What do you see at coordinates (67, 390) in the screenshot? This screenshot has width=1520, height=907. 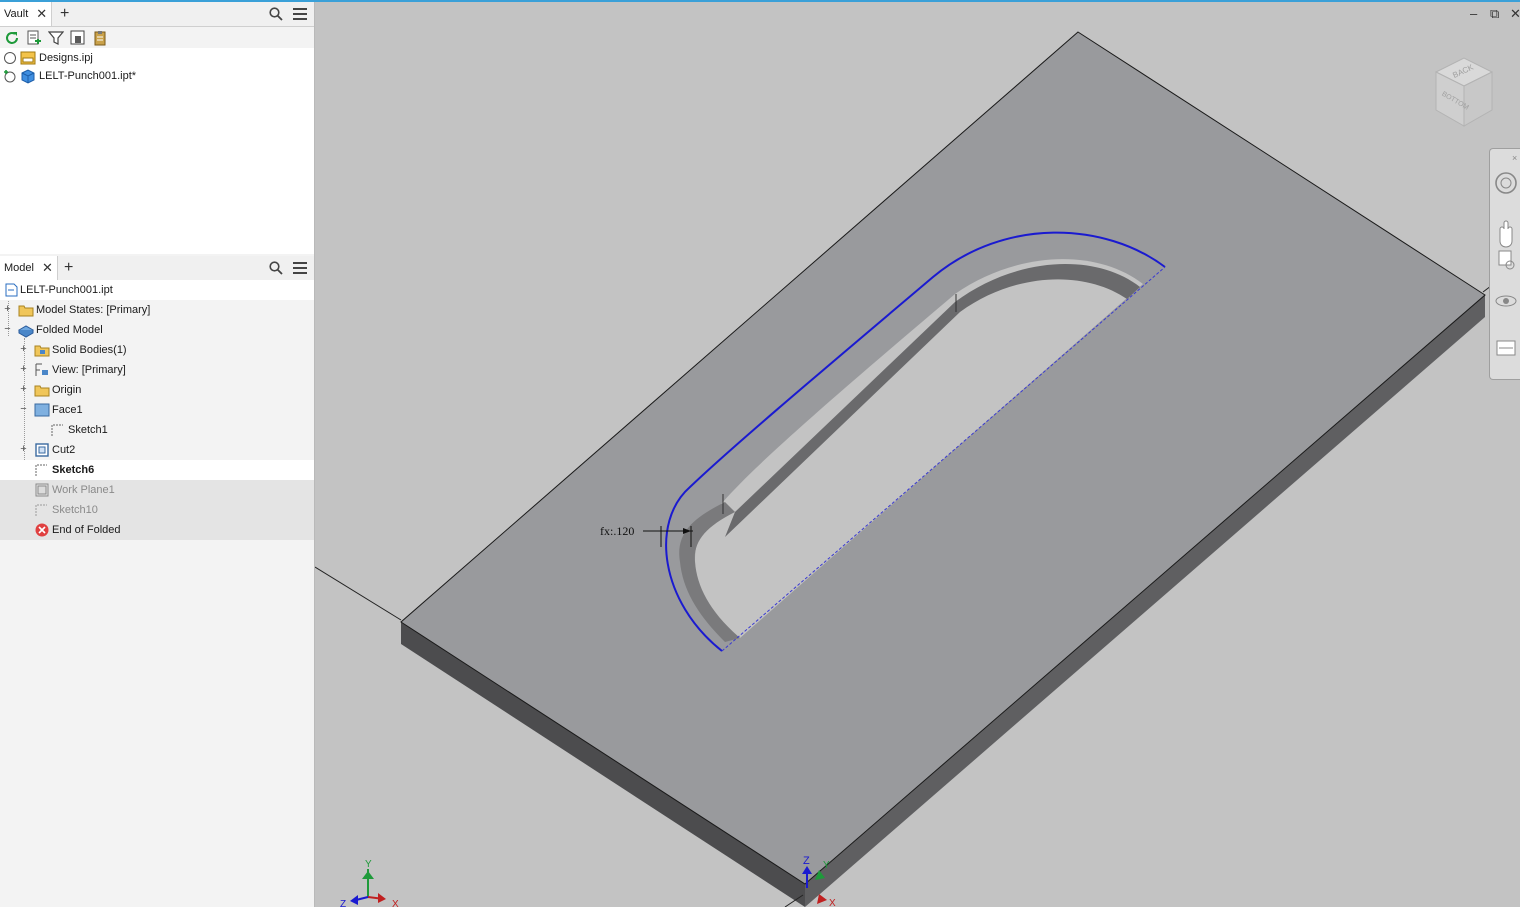 I see `tree-label: Origin` at bounding box center [67, 390].